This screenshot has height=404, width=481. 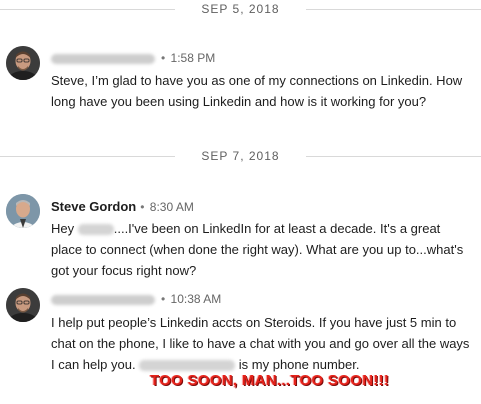 I want to click on message-time: 10:38 AM, so click(x=196, y=299).